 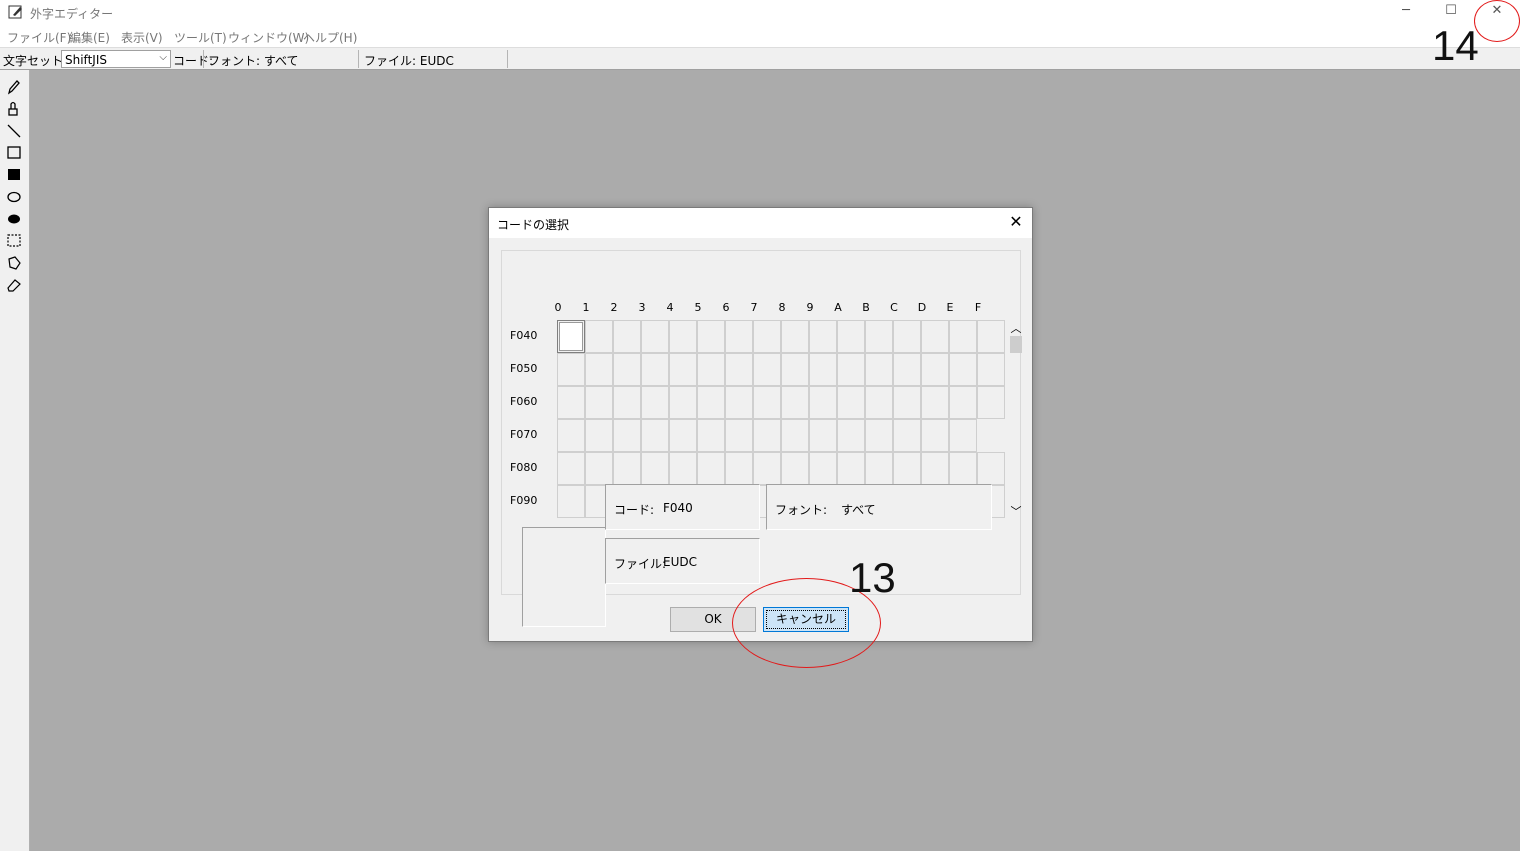 I want to click on rectangle-icon, so click(x=14, y=153).